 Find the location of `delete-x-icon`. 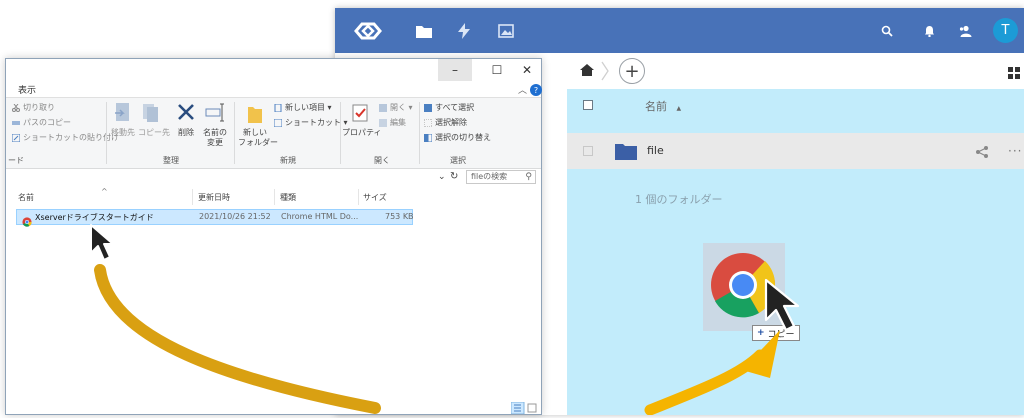

delete-x-icon is located at coordinates (186, 112).